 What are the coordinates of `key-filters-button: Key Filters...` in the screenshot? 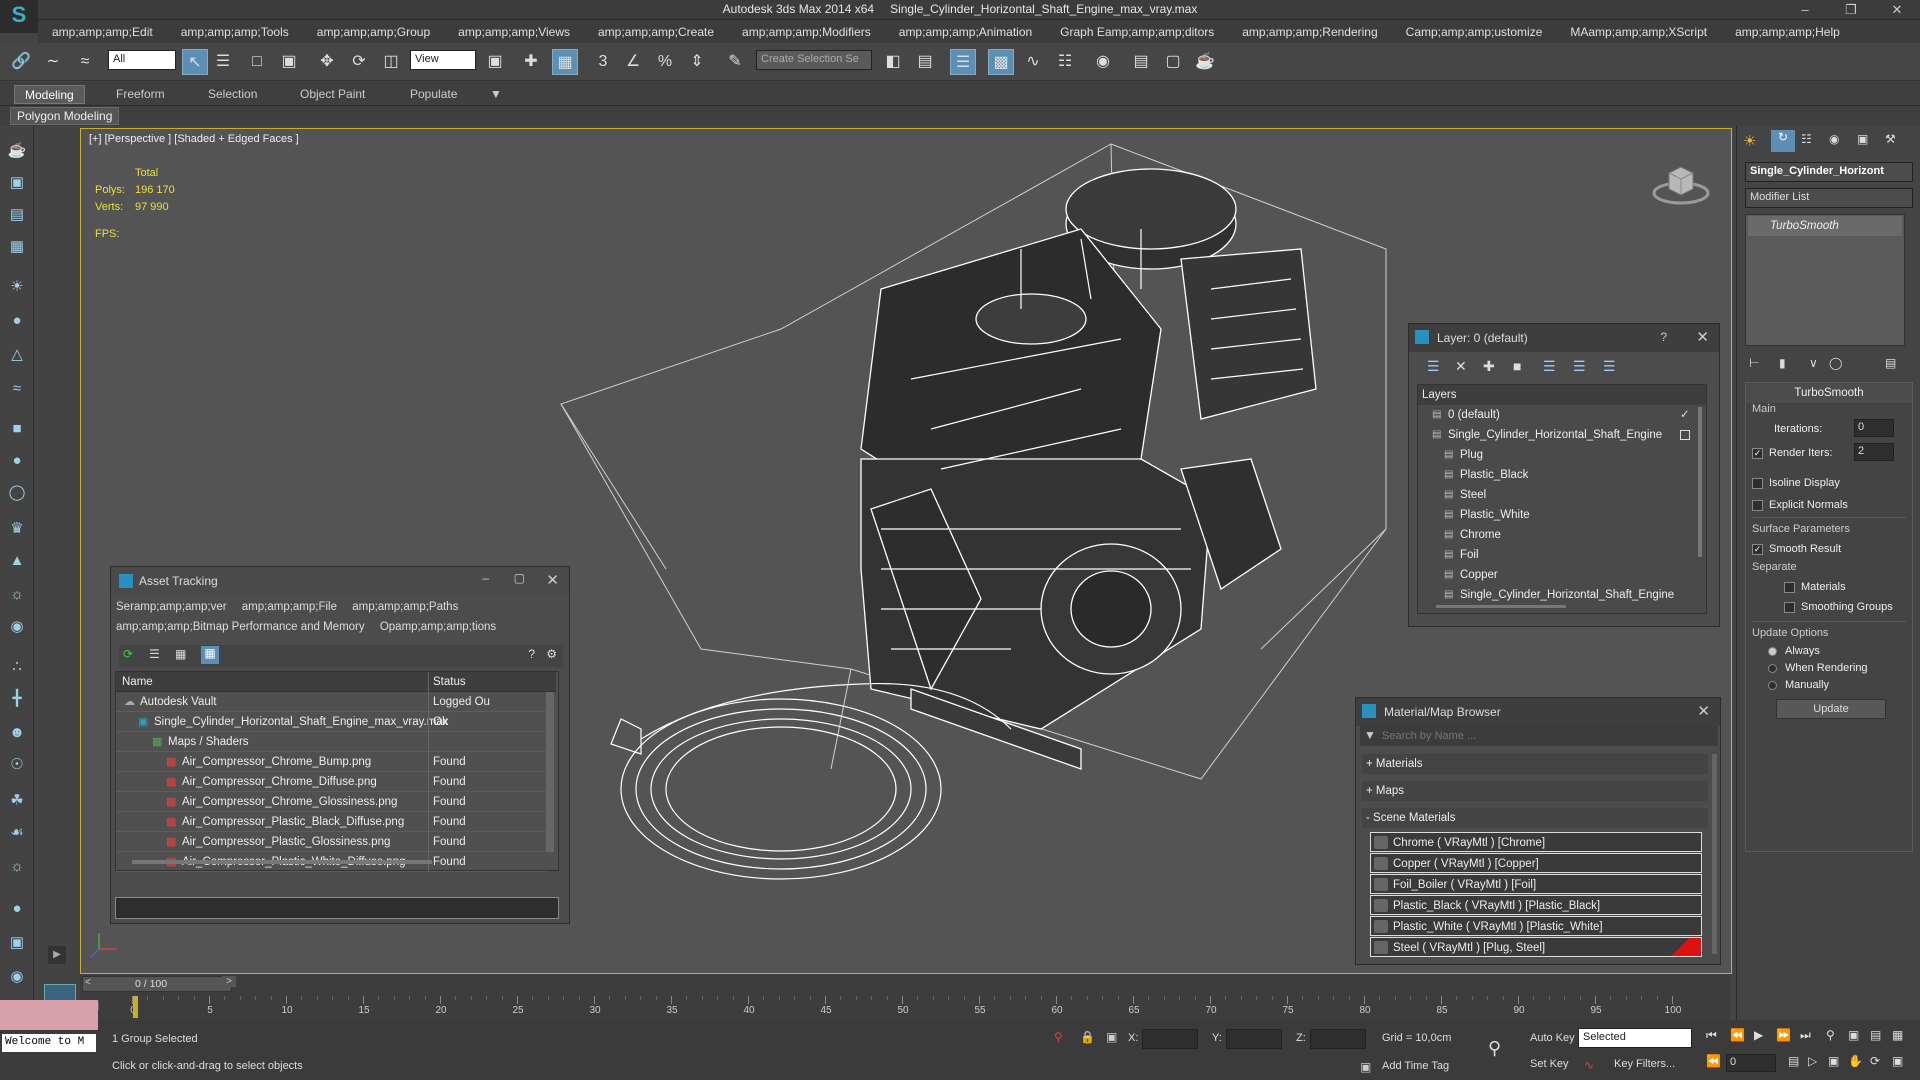 It's located at (1644, 1064).